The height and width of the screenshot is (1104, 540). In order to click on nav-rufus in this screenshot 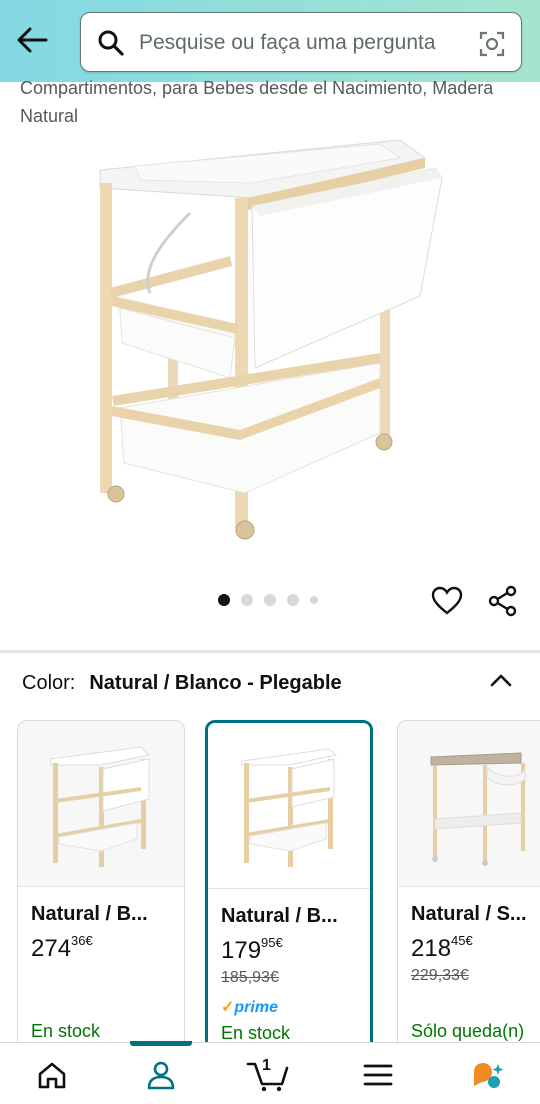, I will do `click(488, 1075)`.